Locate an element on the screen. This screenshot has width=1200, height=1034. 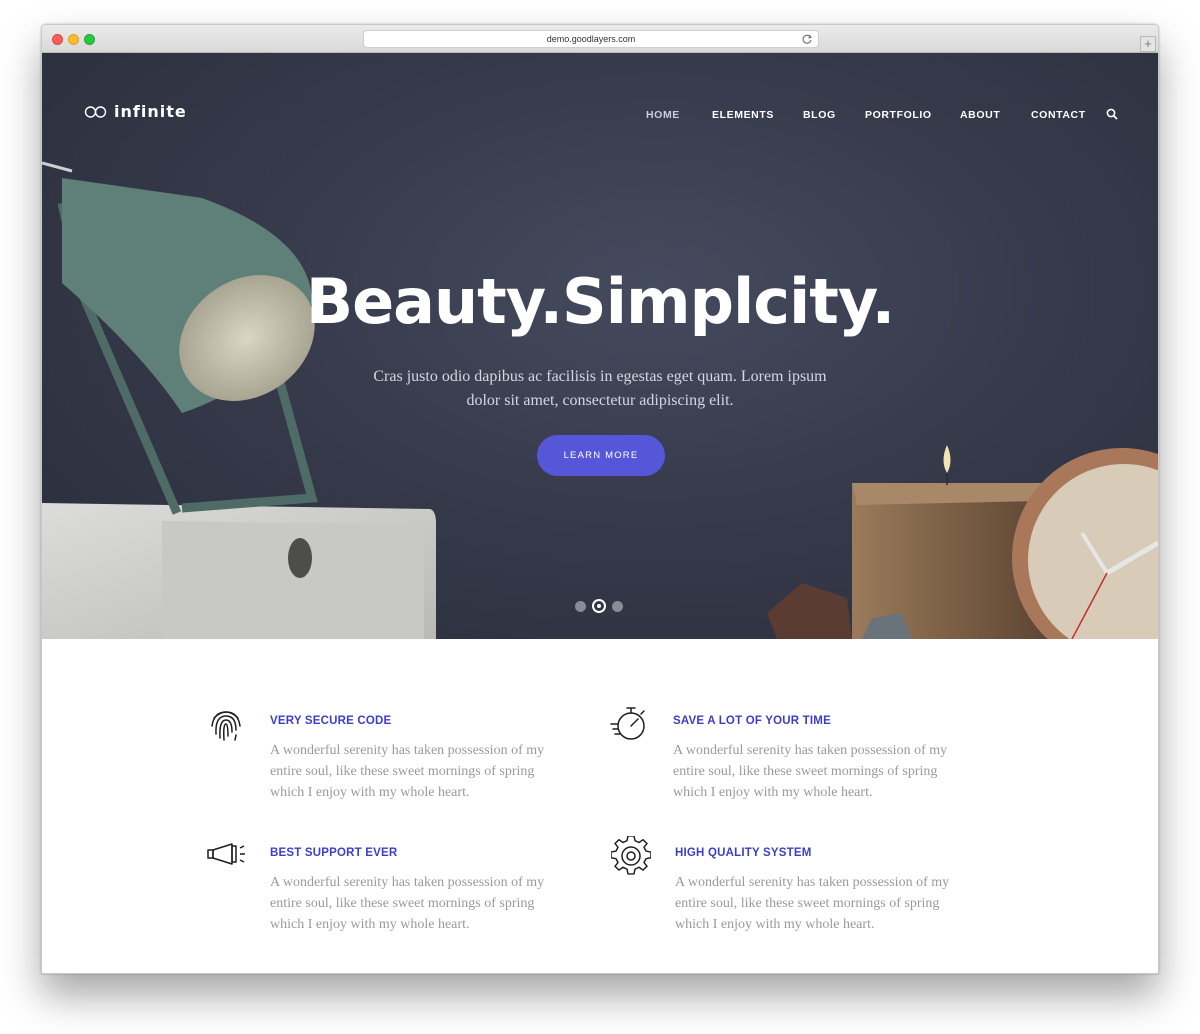
nav-item-about: ABOUT is located at coordinates (980, 115).